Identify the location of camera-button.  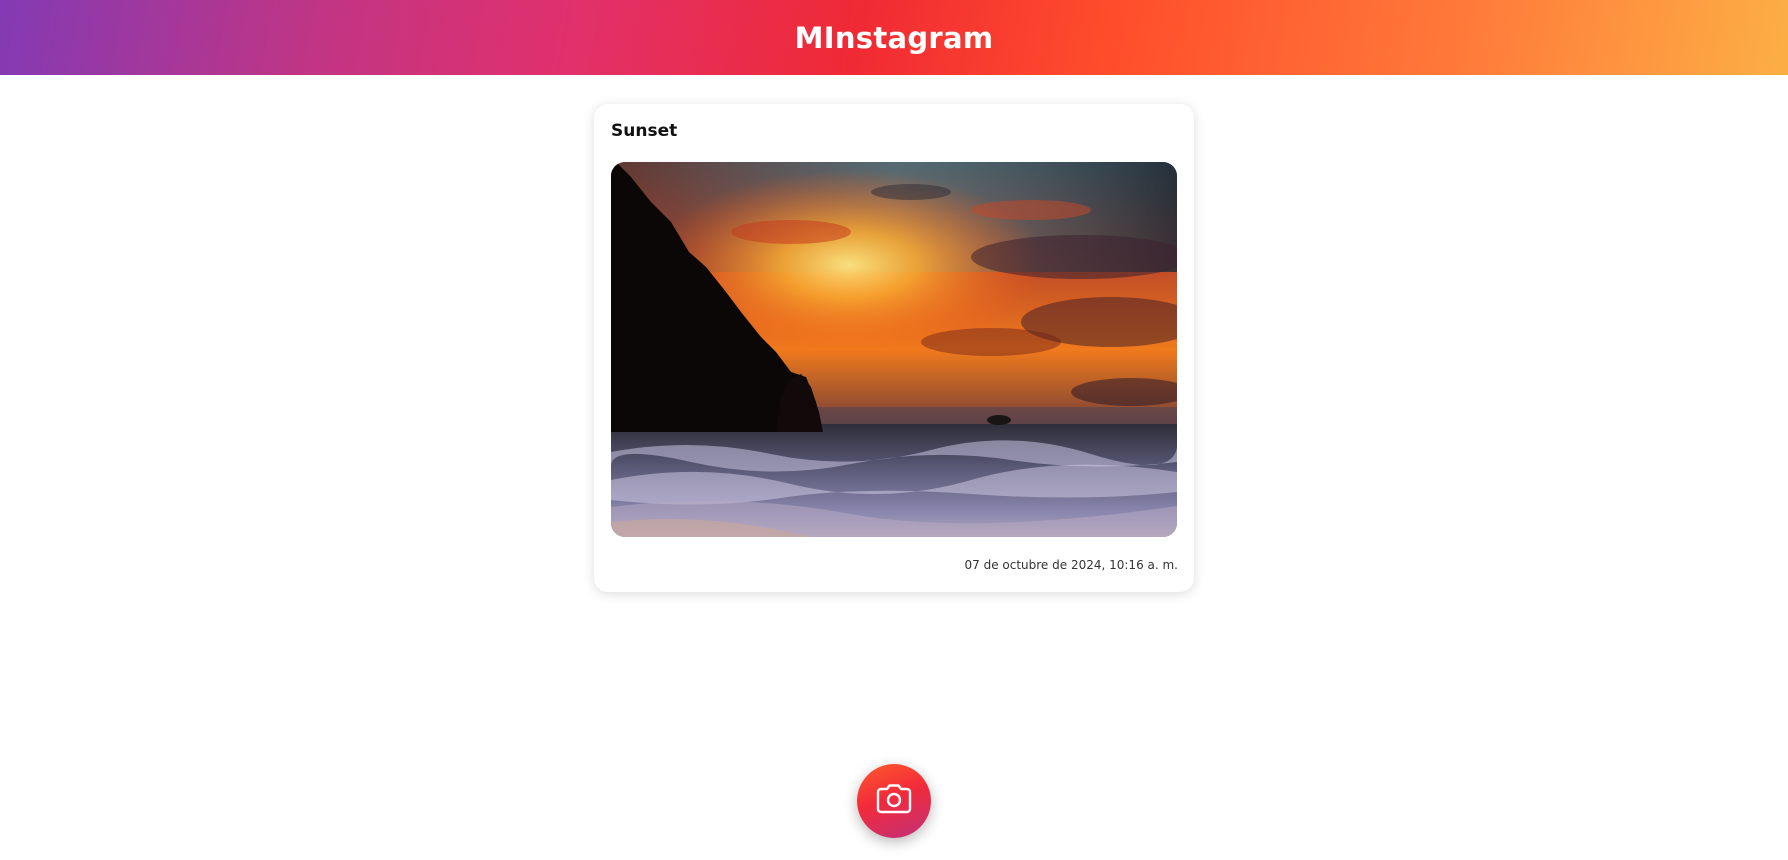
(894, 801).